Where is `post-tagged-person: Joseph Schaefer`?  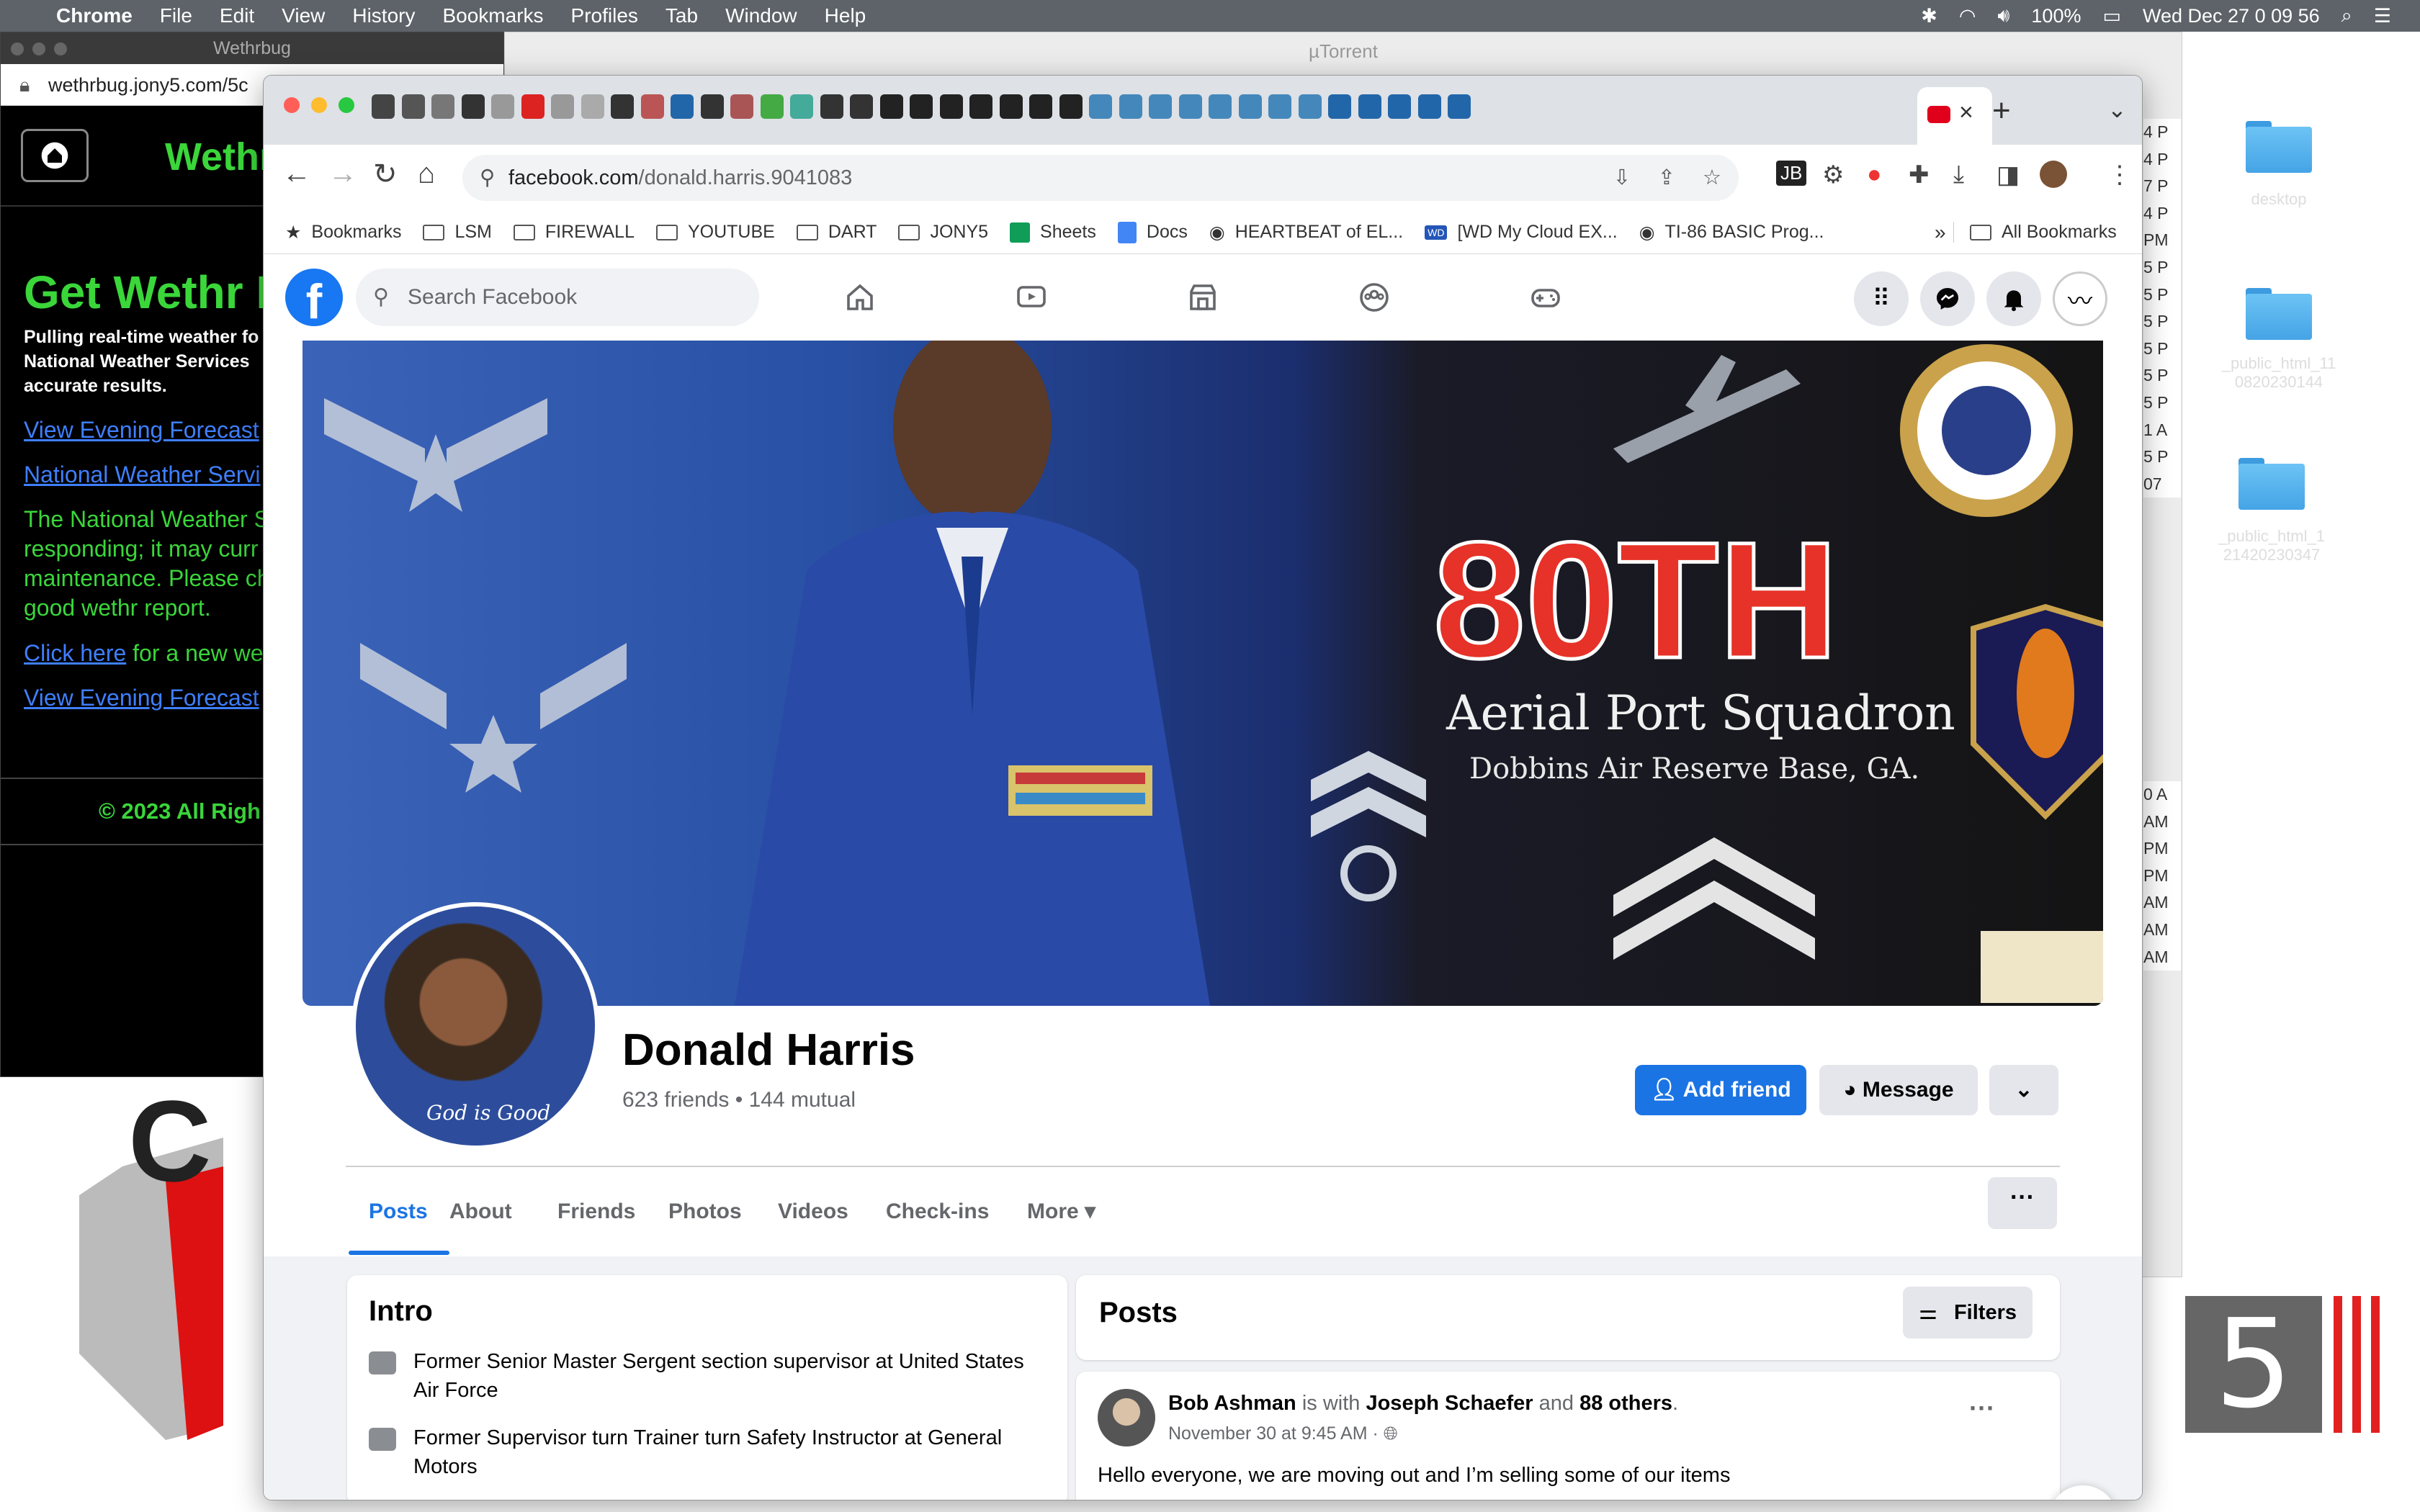 post-tagged-person: Joseph Schaefer is located at coordinates (1449, 1403).